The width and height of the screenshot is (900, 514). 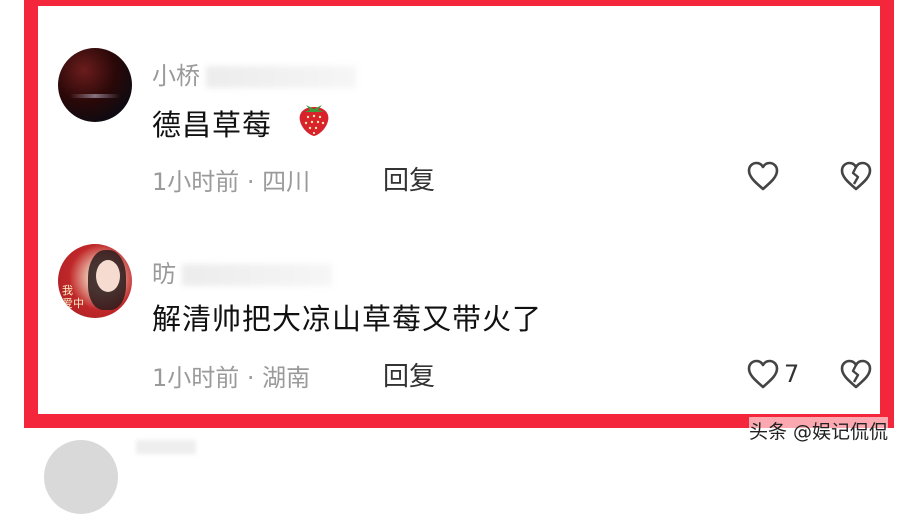 What do you see at coordinates (73, 297) in the screenshot?
I see `avatar-text: 我 爱中` at bounding box center [73, 297].